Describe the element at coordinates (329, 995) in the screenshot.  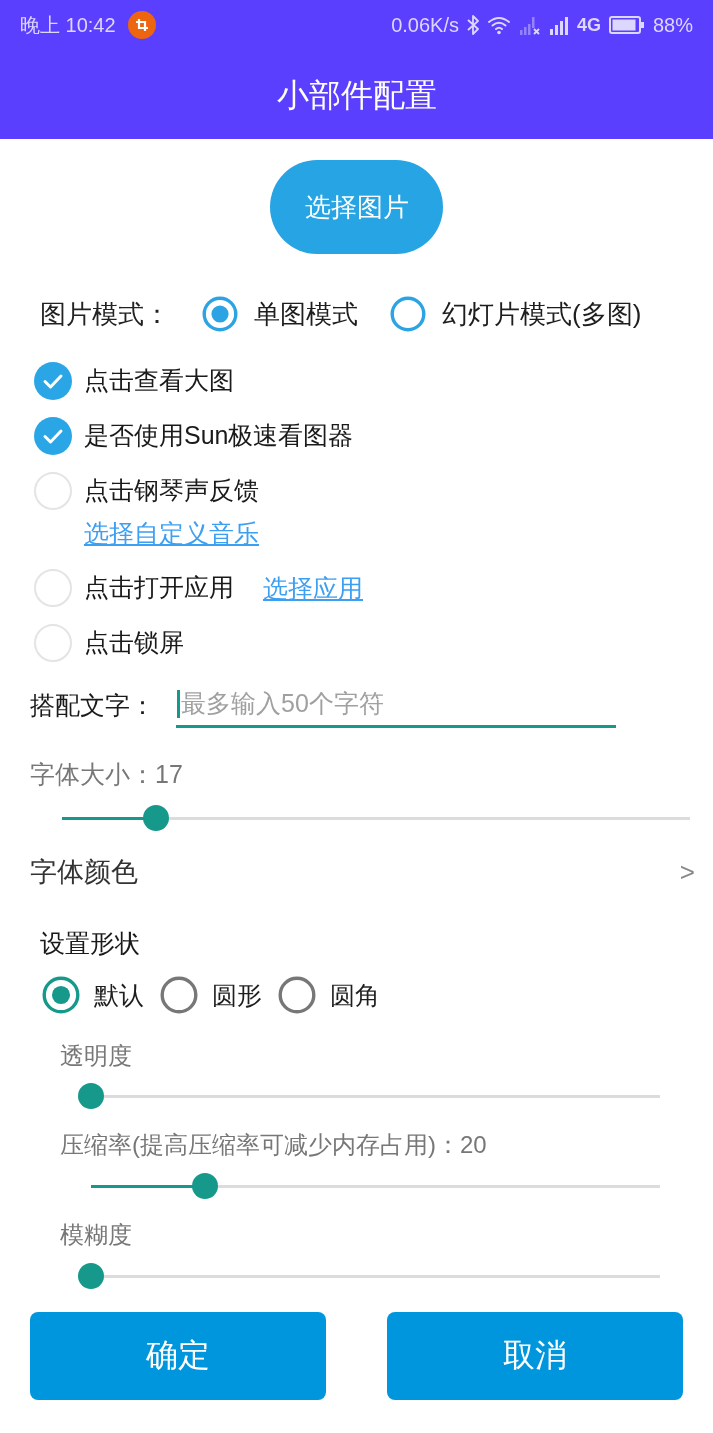
I see `shape-option: 圆角` at that location.